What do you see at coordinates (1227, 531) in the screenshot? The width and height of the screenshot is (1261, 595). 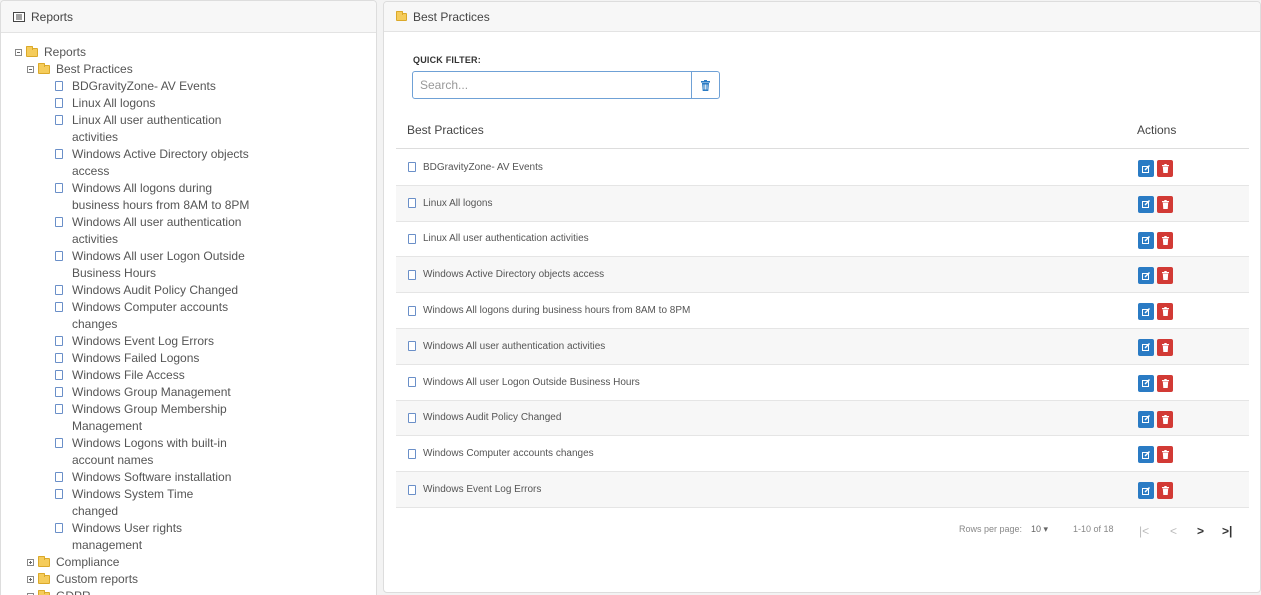 I see `last-page-button: >|` at bounding box center [1227, 531].